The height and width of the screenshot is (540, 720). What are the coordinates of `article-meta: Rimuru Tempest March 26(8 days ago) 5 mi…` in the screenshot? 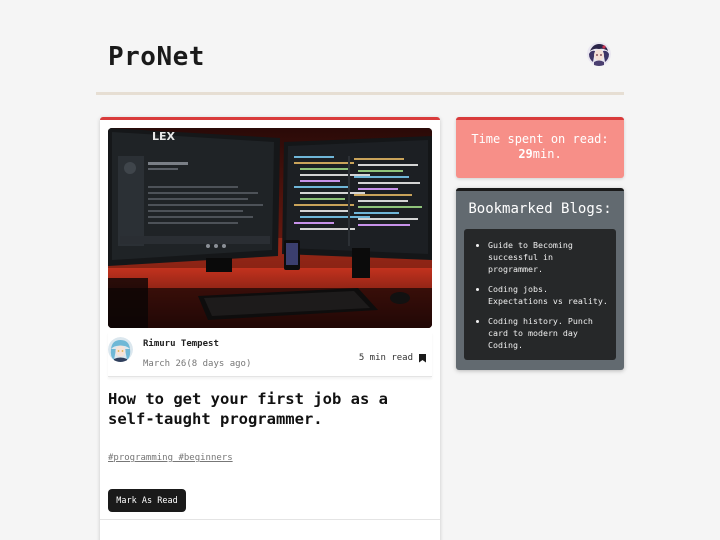 It's located at (270, 354).